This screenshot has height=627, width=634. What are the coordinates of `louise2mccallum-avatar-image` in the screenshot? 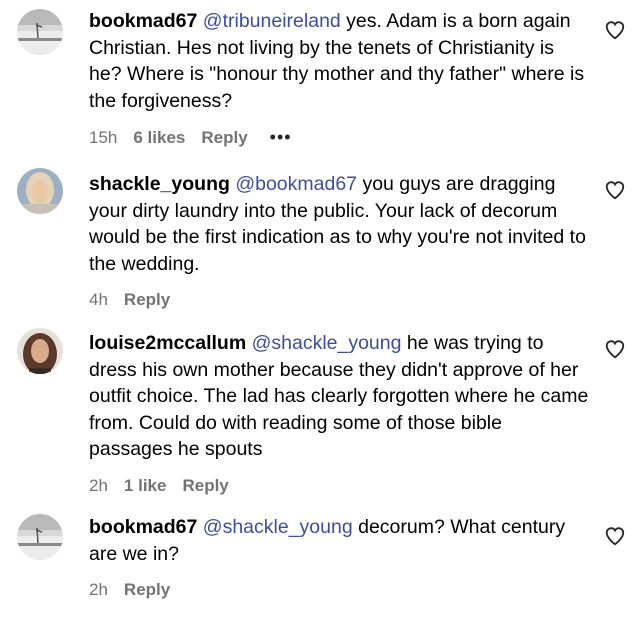 It's located at (40, 351).